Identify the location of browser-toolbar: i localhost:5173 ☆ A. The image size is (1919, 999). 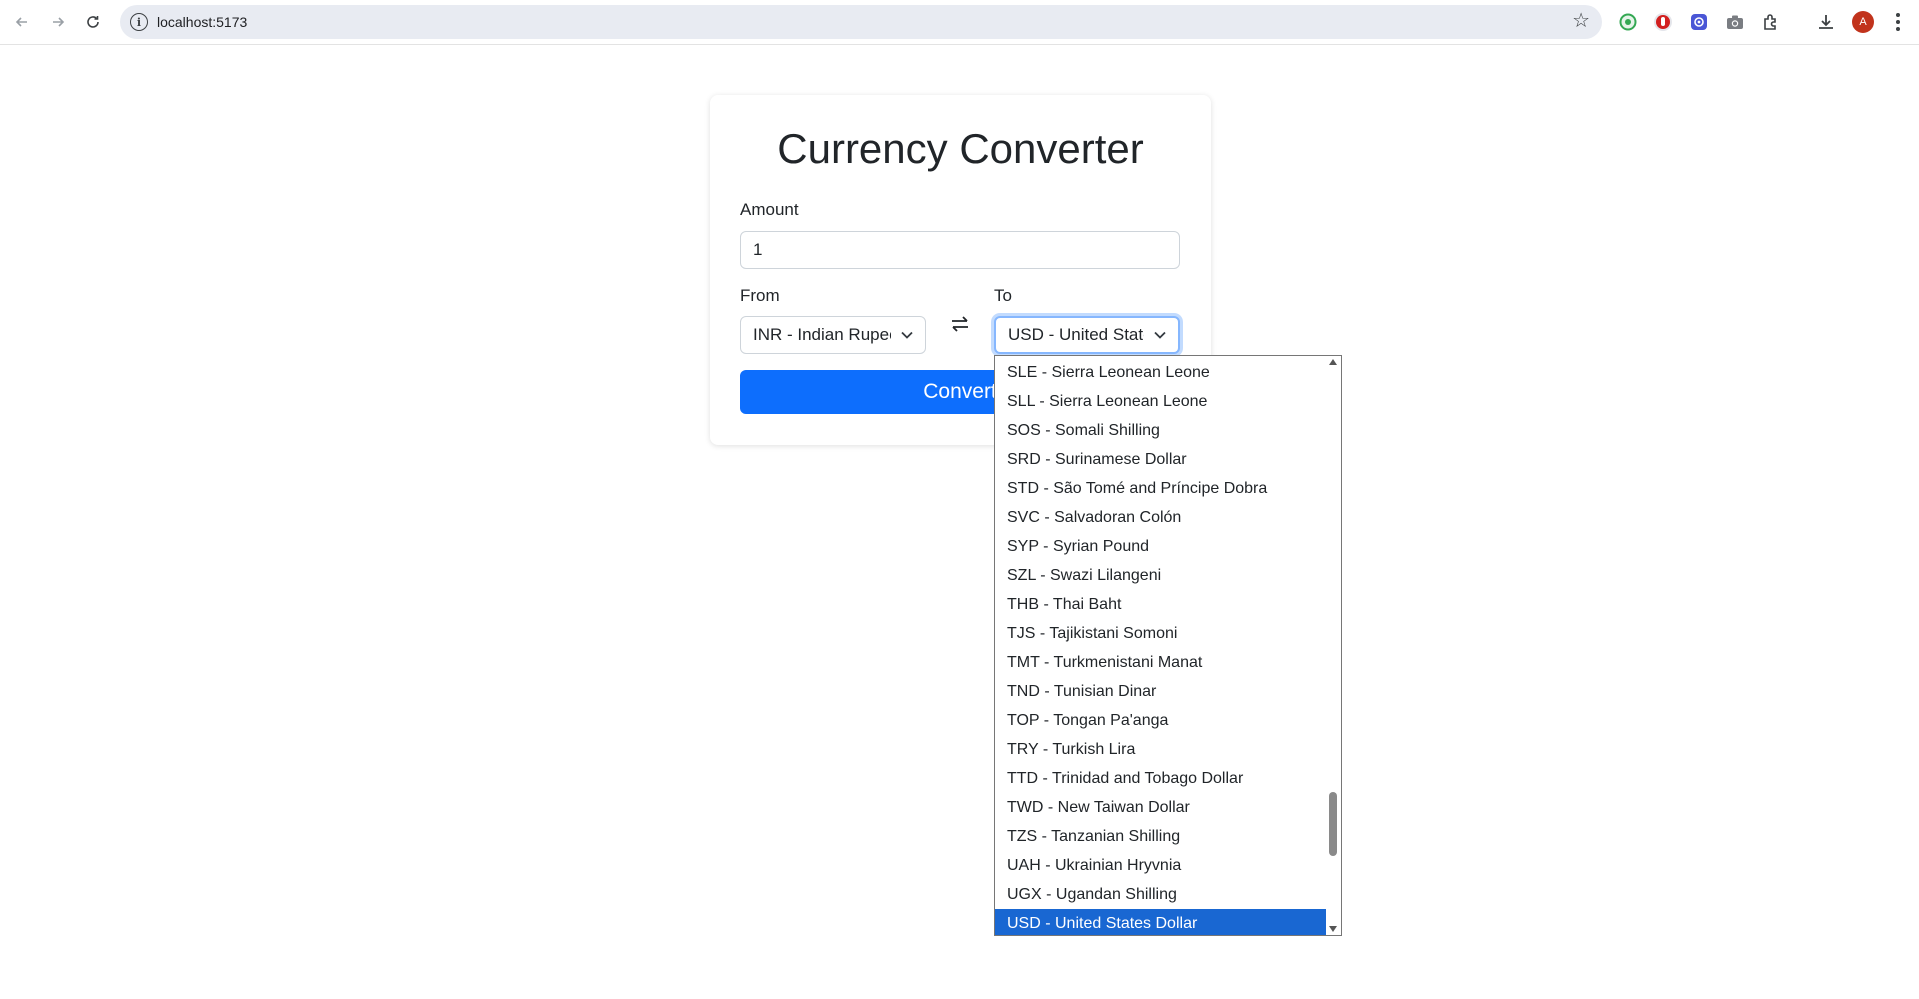
(959, 22).